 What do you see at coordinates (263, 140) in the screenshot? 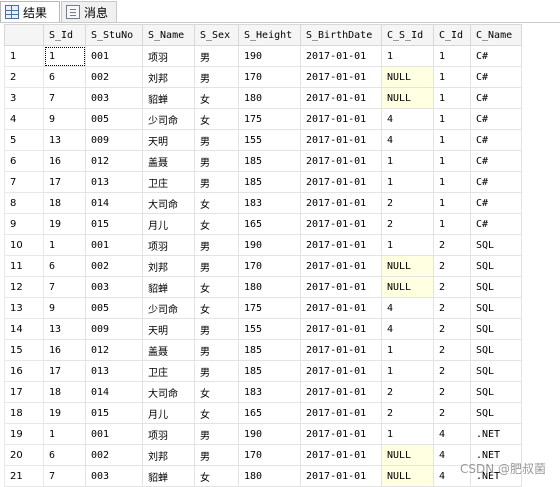
I see `table-row: 5 13 009 天明男 155 2017-01-01 4 1 C#` at bounding box center [263, 140].